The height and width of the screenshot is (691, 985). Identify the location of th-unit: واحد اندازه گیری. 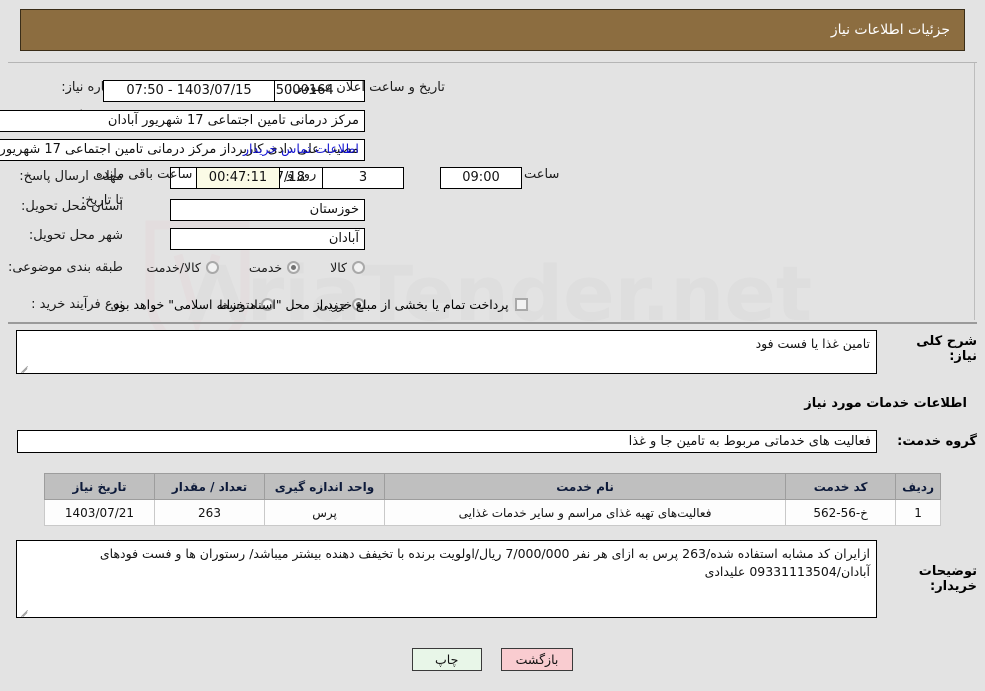
(324, 486).